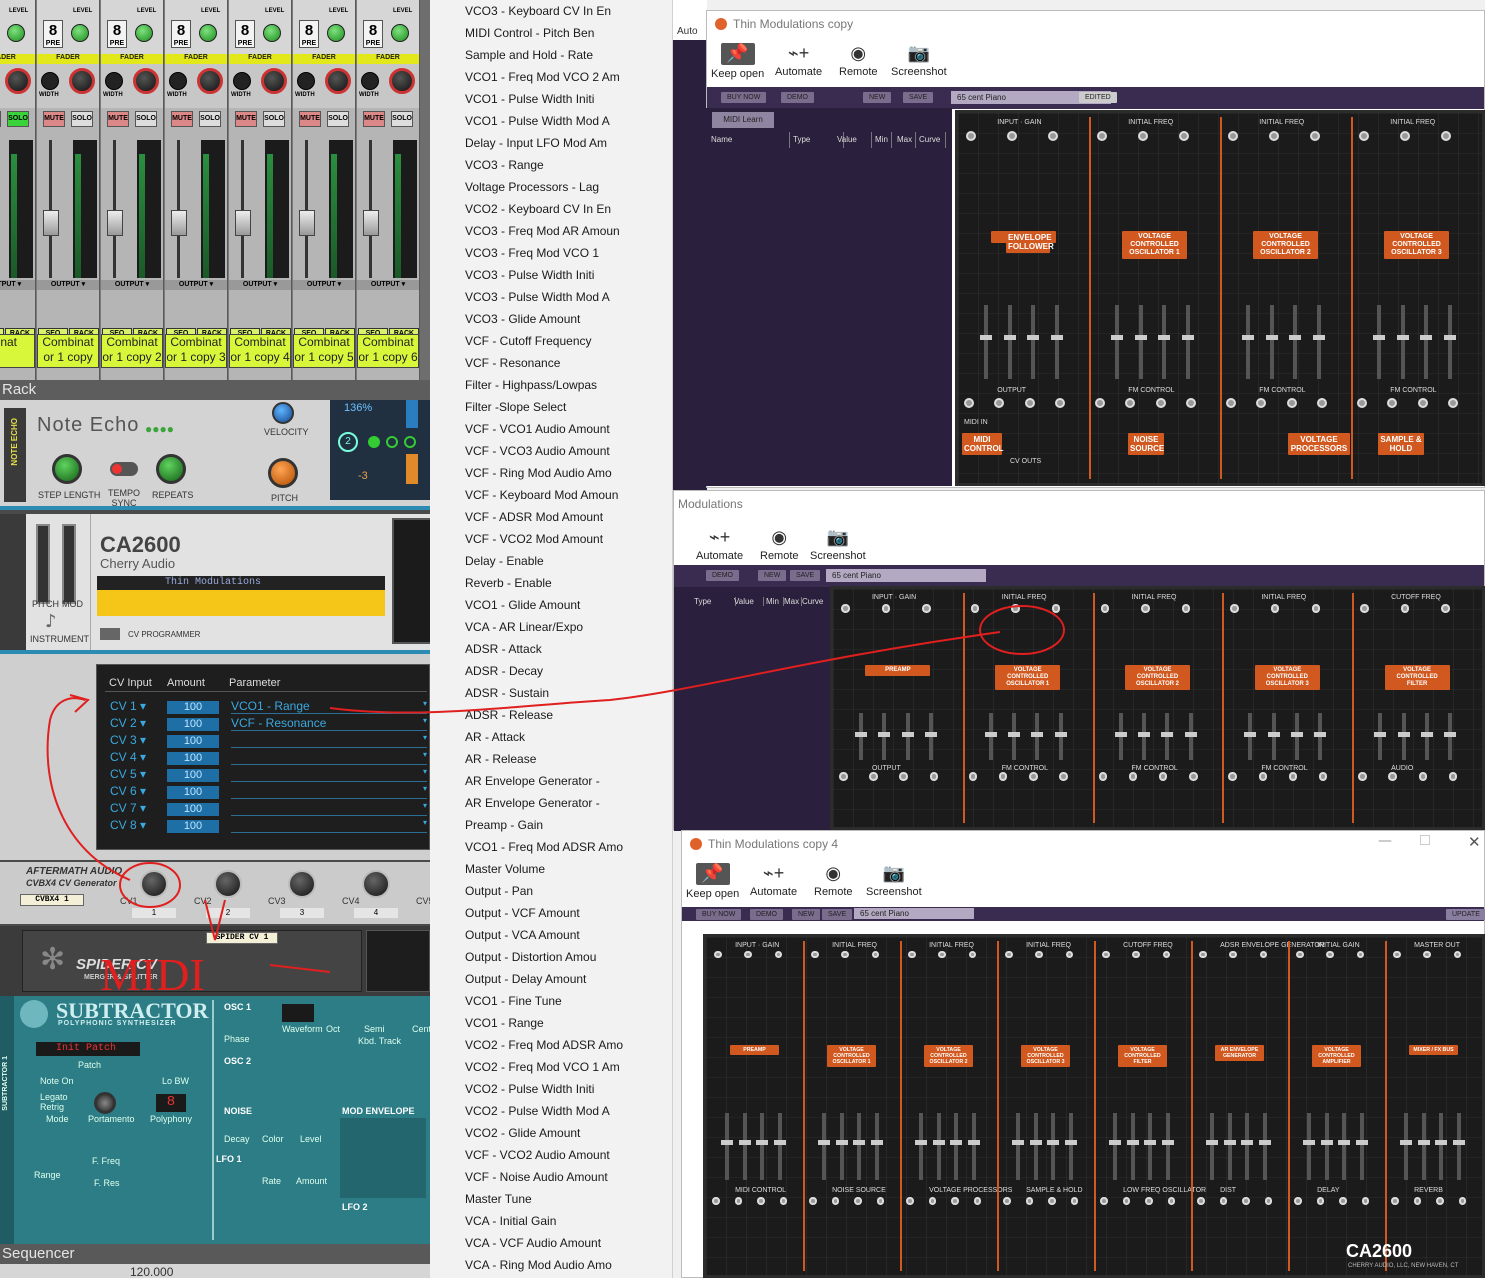 This screenshot has height=1278, width=1485. I want to click on annotation-midi-text: MIDI, so click(152, 974).